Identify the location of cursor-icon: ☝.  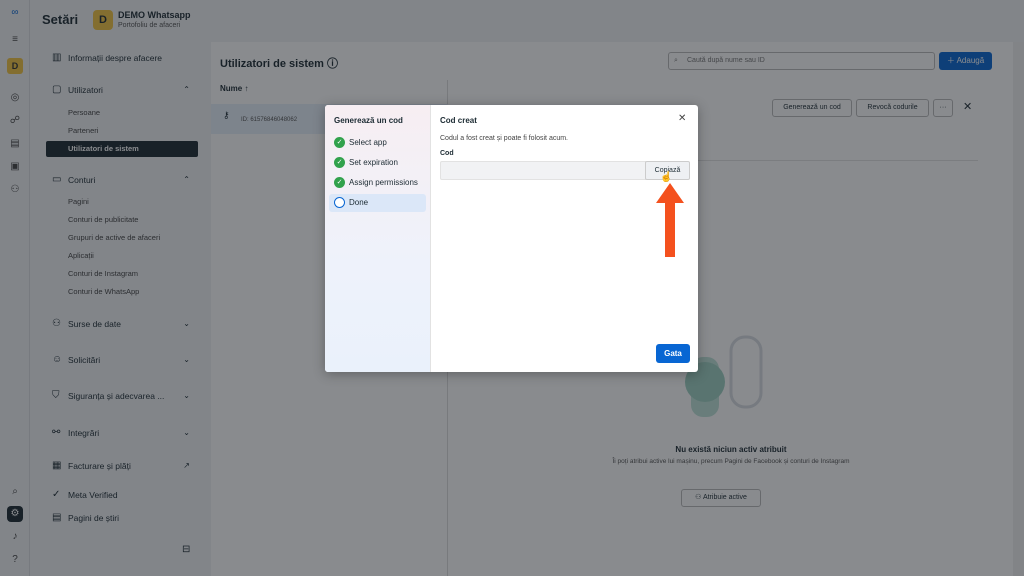
(666, 177).